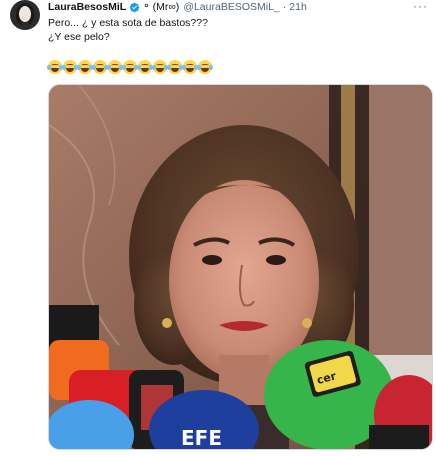 This screenshot has width=436, height=456. I want to click on handle: @LauraBESOSMiL_, so click(231, 7).